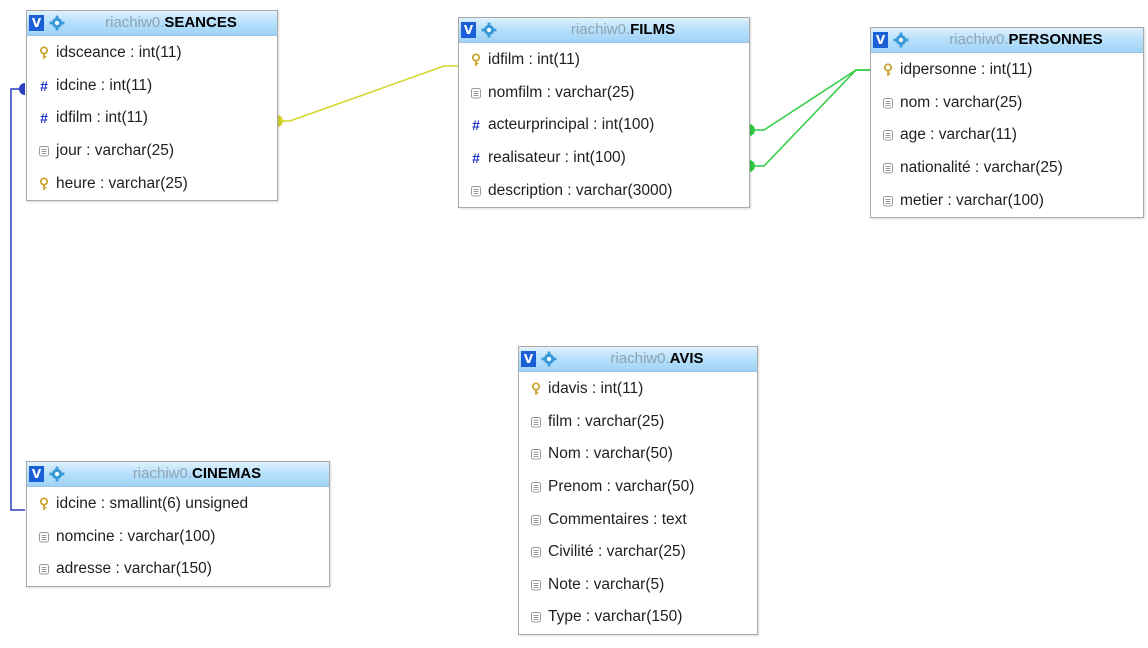  What do you see at coordinates (657, 358) in the screenshot?
I see `table-title: riachiw0.AVIS` at bounding box center [657, 358].